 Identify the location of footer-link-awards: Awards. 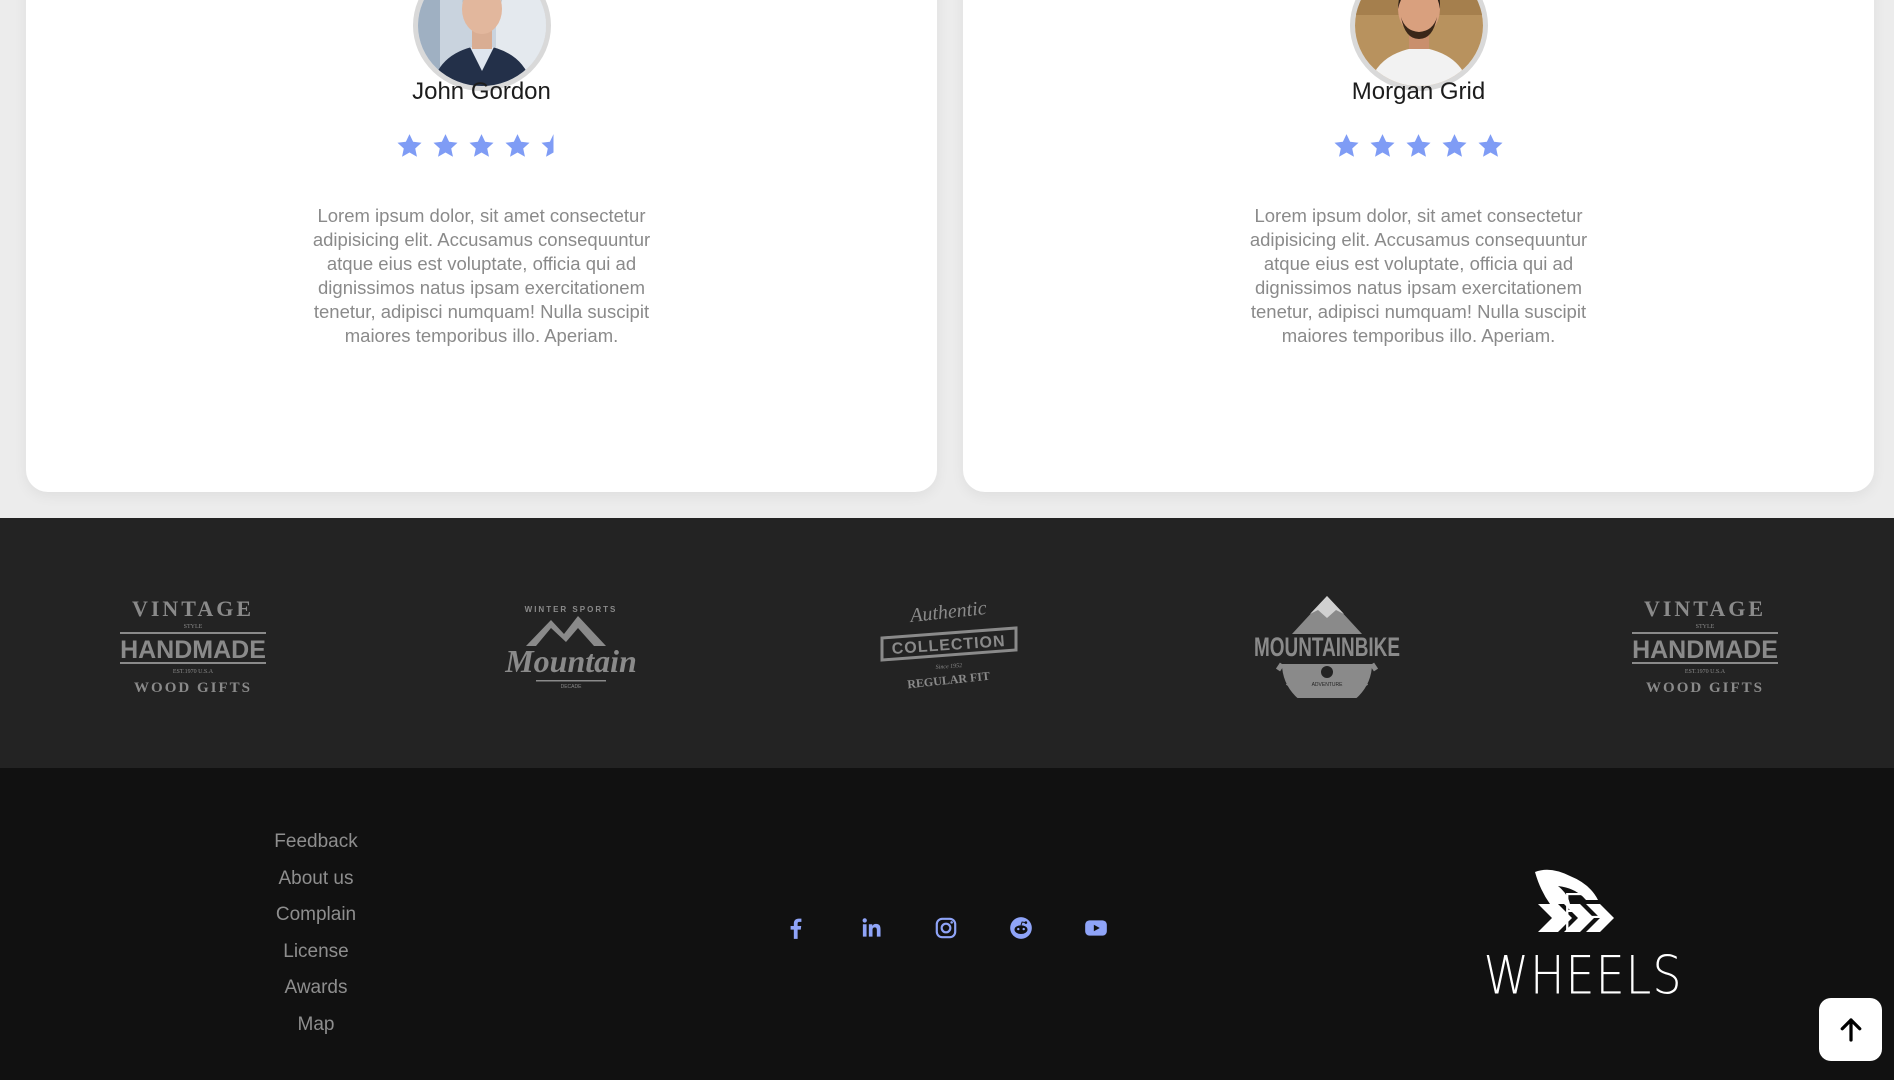
(316, 988).